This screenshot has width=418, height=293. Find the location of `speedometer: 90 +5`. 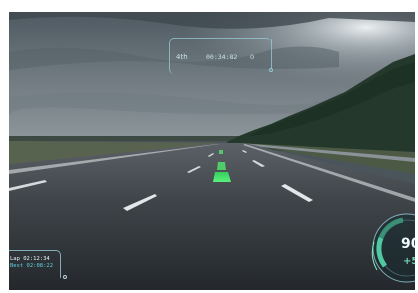

speedometer: 90 +5 is located at coordinates (394, 246).